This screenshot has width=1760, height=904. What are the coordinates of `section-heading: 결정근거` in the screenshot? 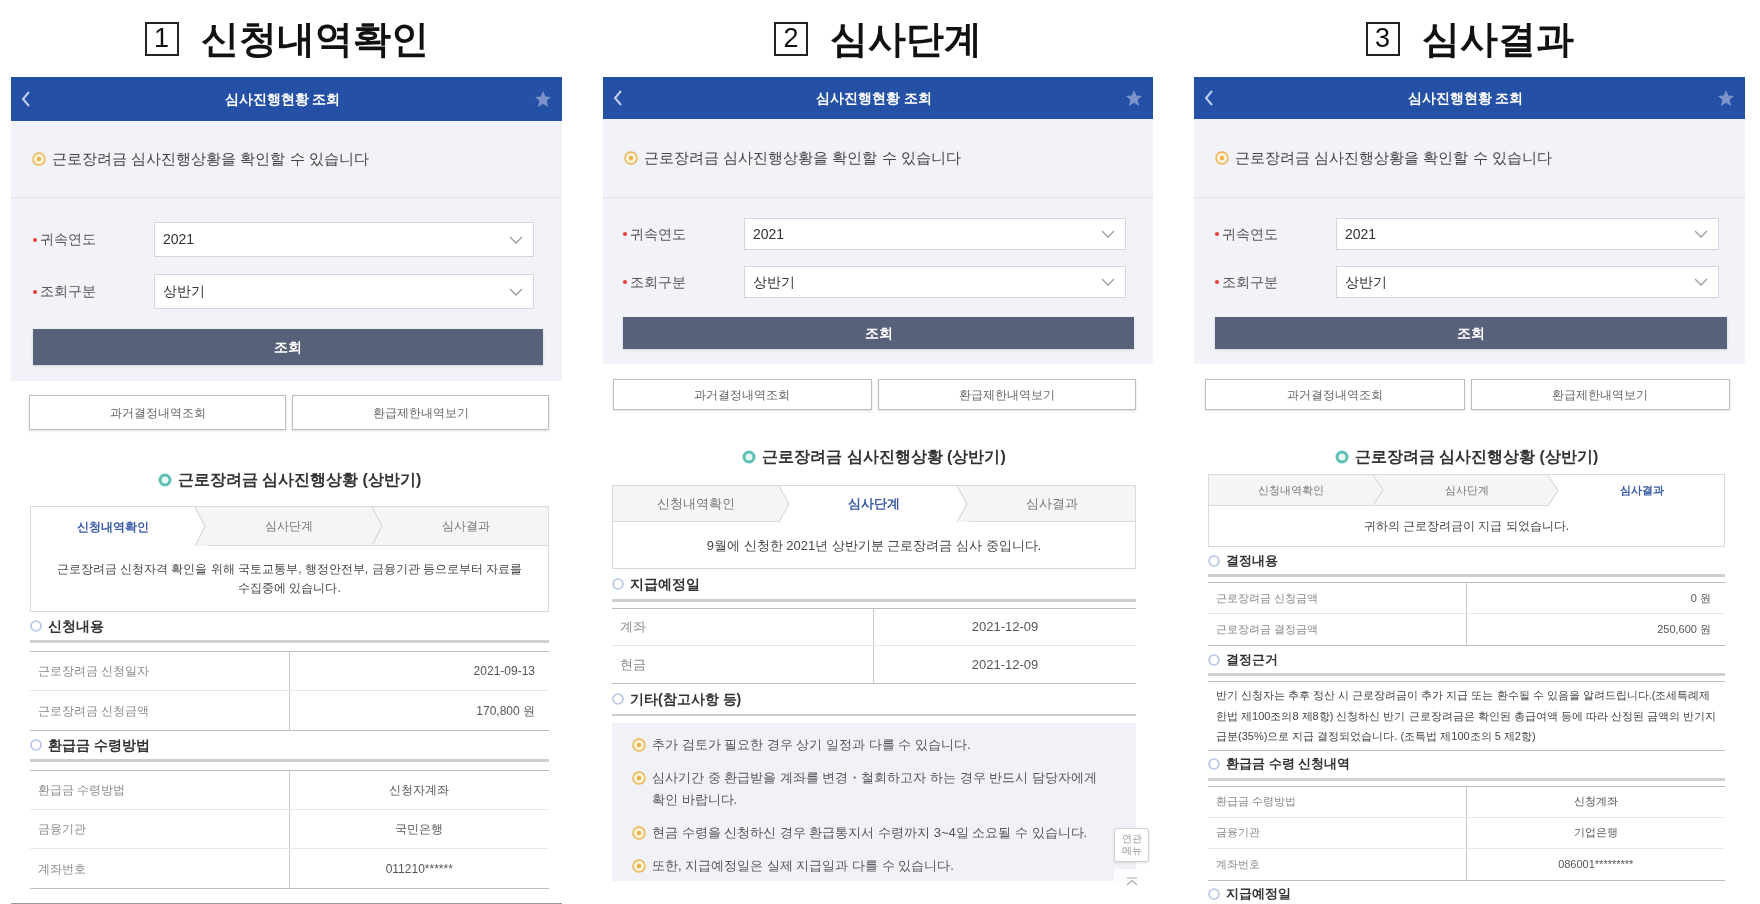 It's located at (1252, 659).